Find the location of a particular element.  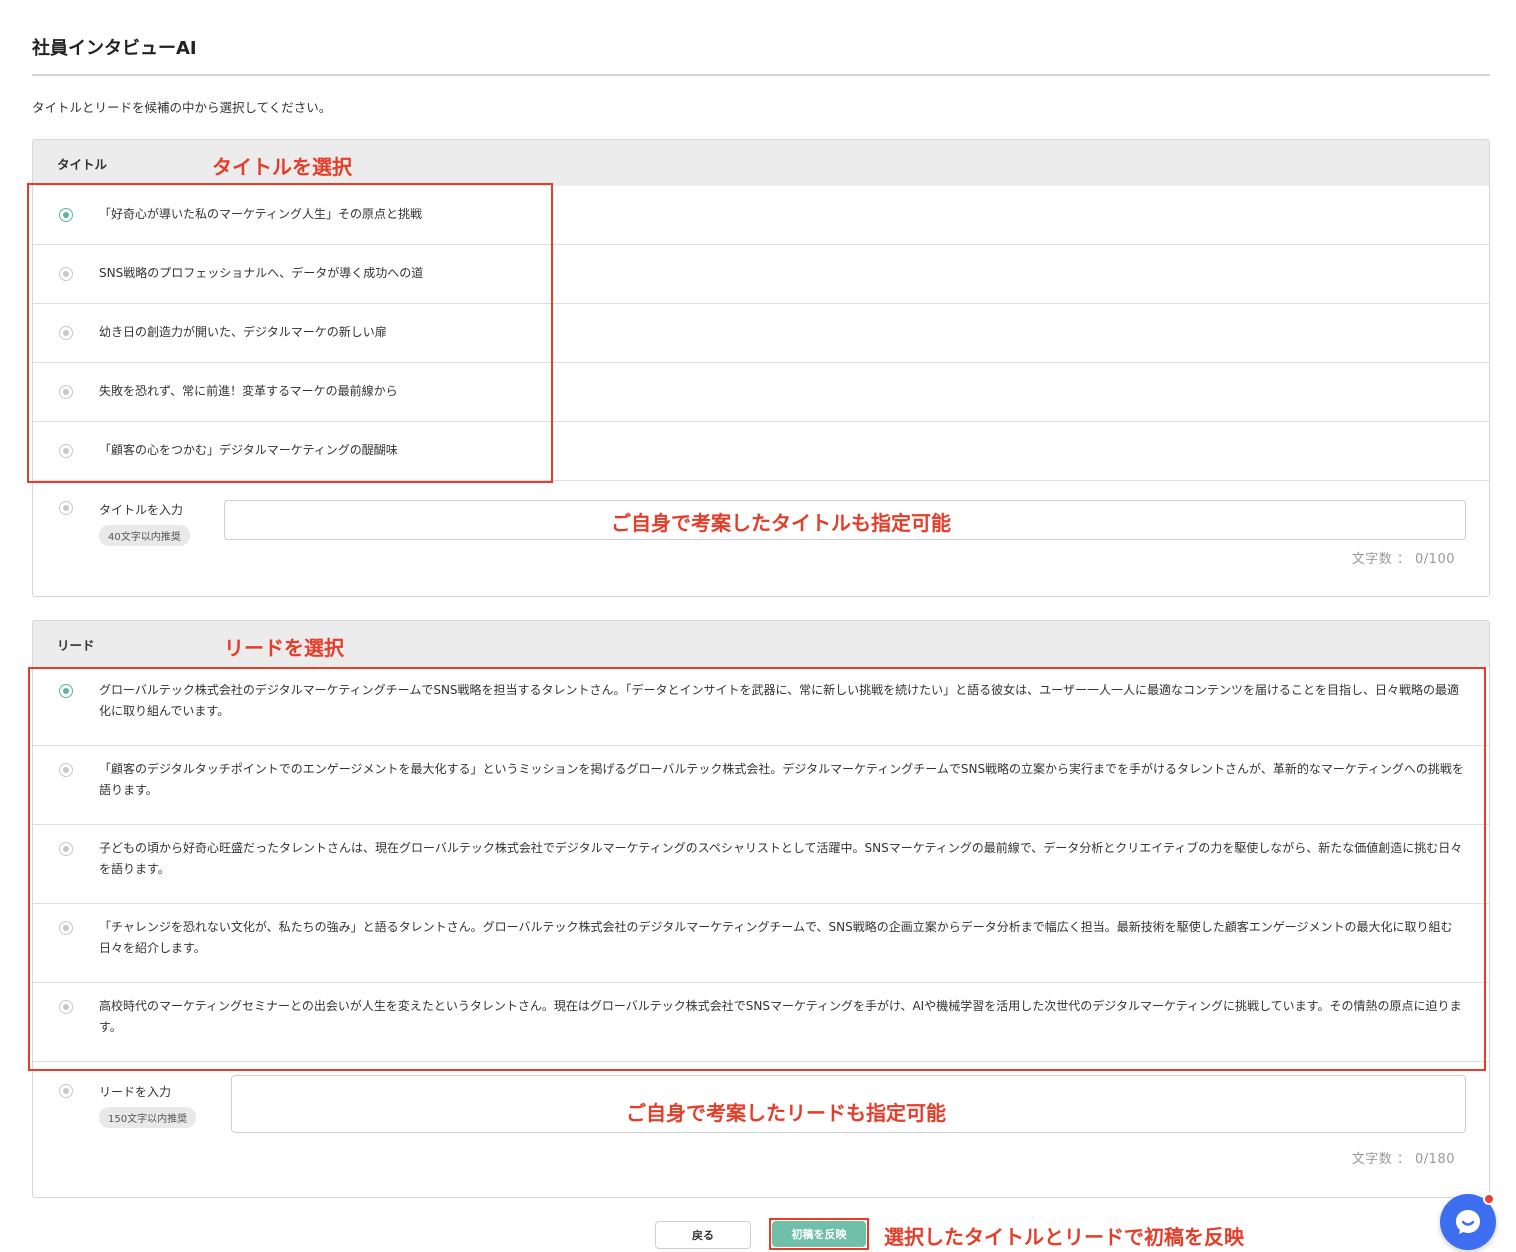

custom-lead-row: リードを入力 150文字以内推奨 文字数 ： 0/180 is located at coordinates (761, 1129).